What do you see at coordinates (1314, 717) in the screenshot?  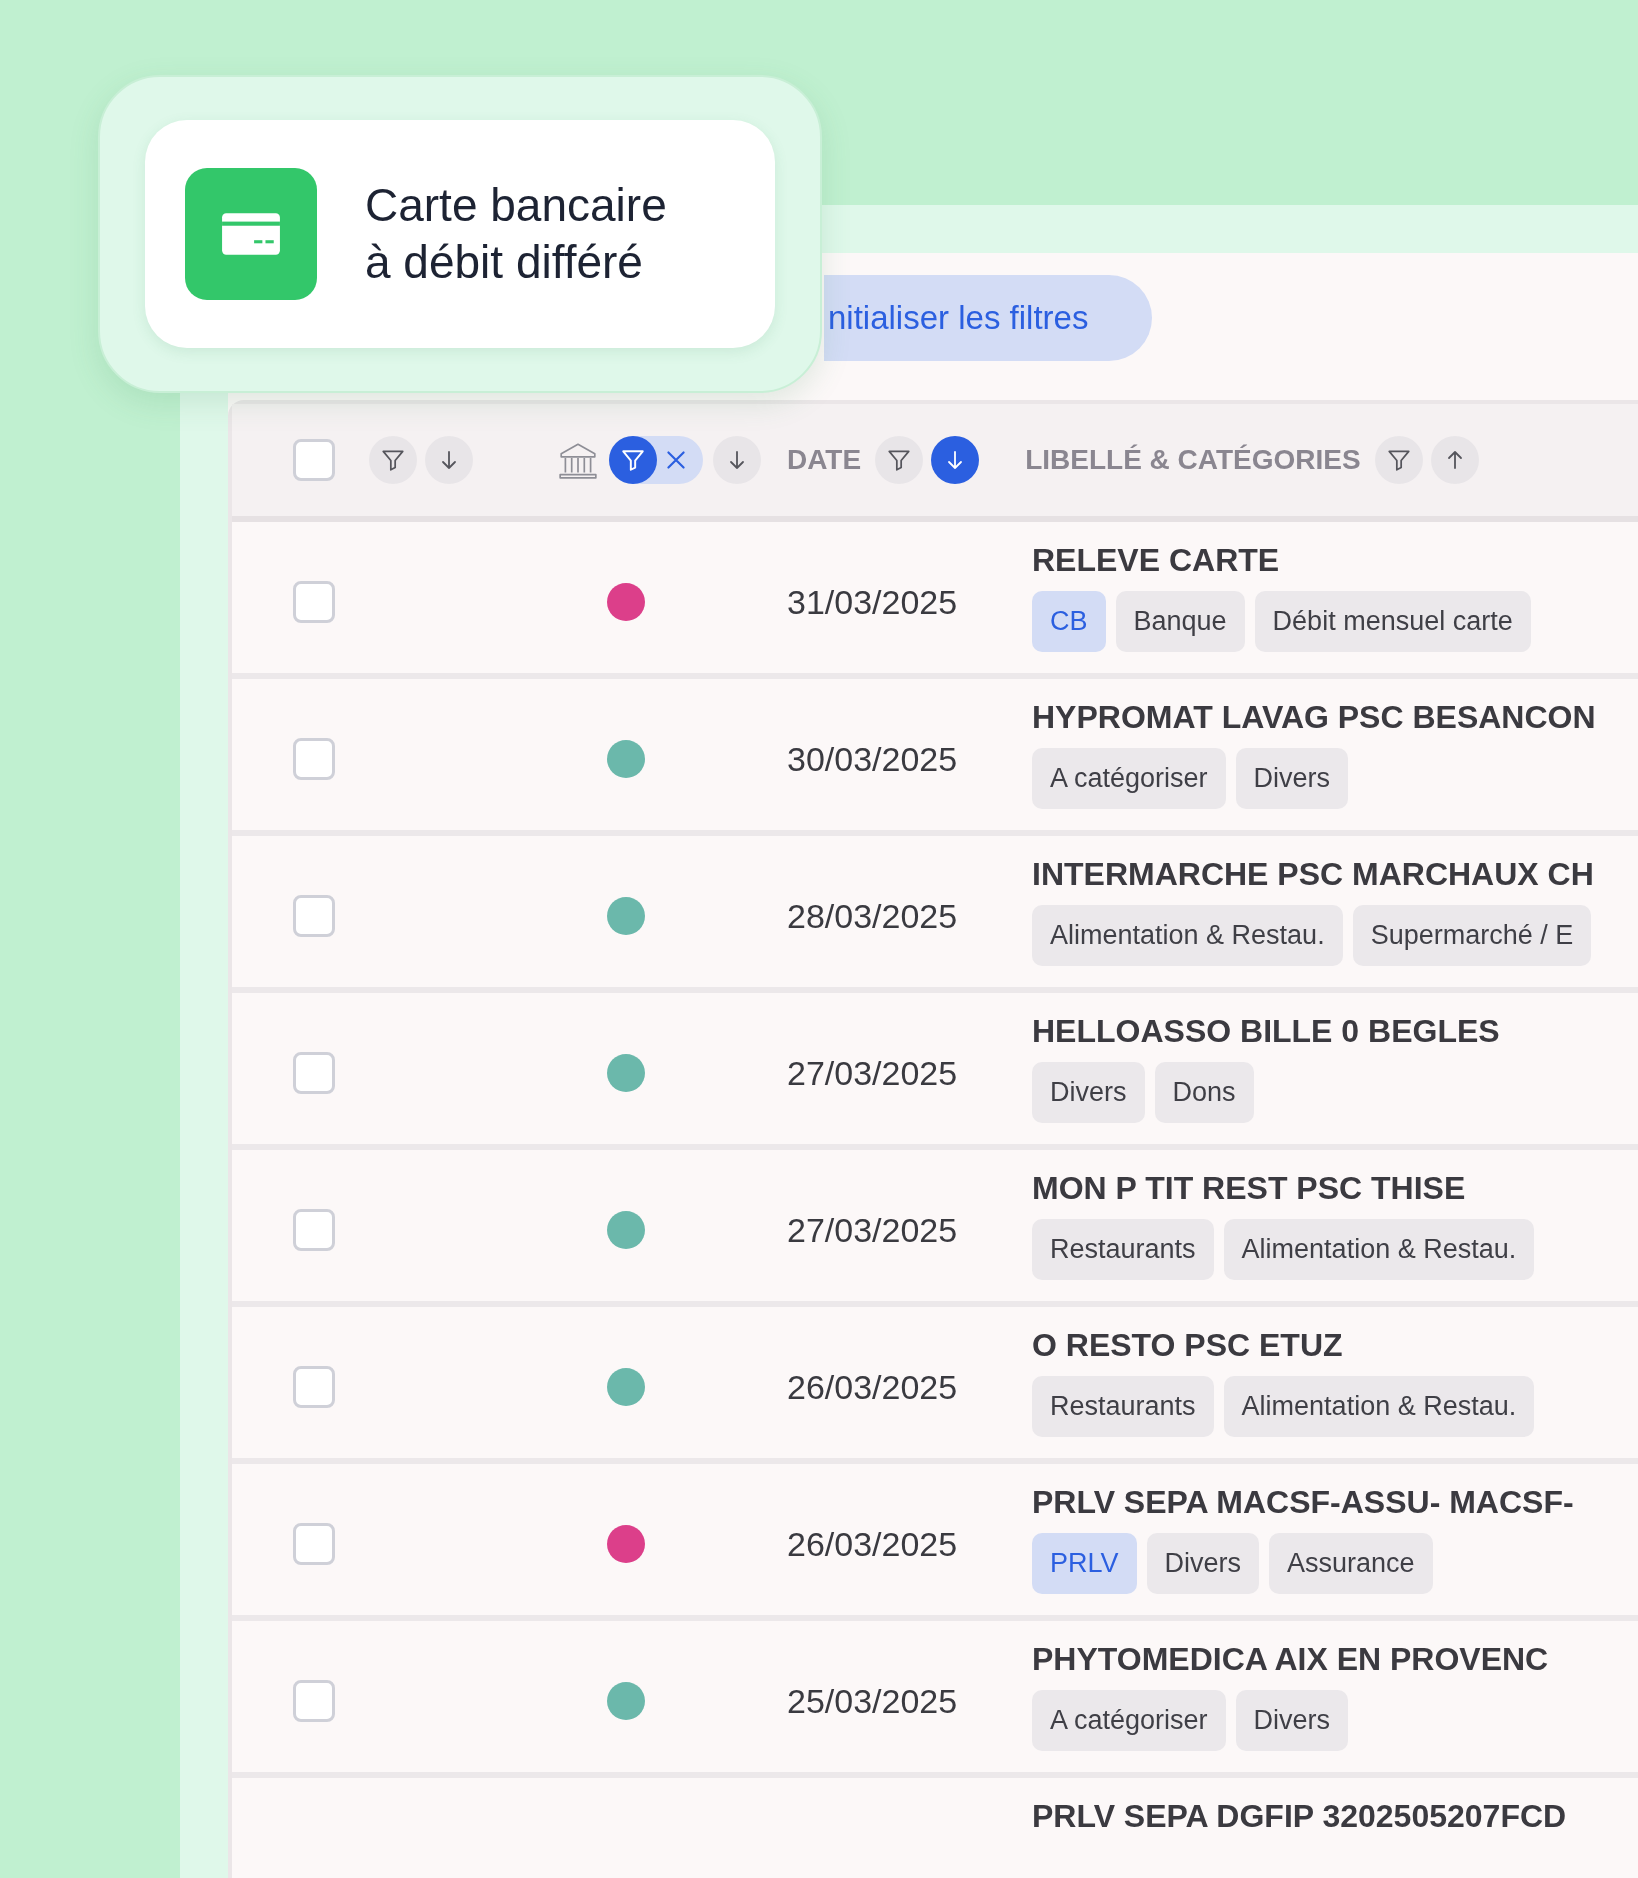 I see `transaction-label: HYPROMAT LAVAG PSC BESANCON` at bounding box center [1314, 717].